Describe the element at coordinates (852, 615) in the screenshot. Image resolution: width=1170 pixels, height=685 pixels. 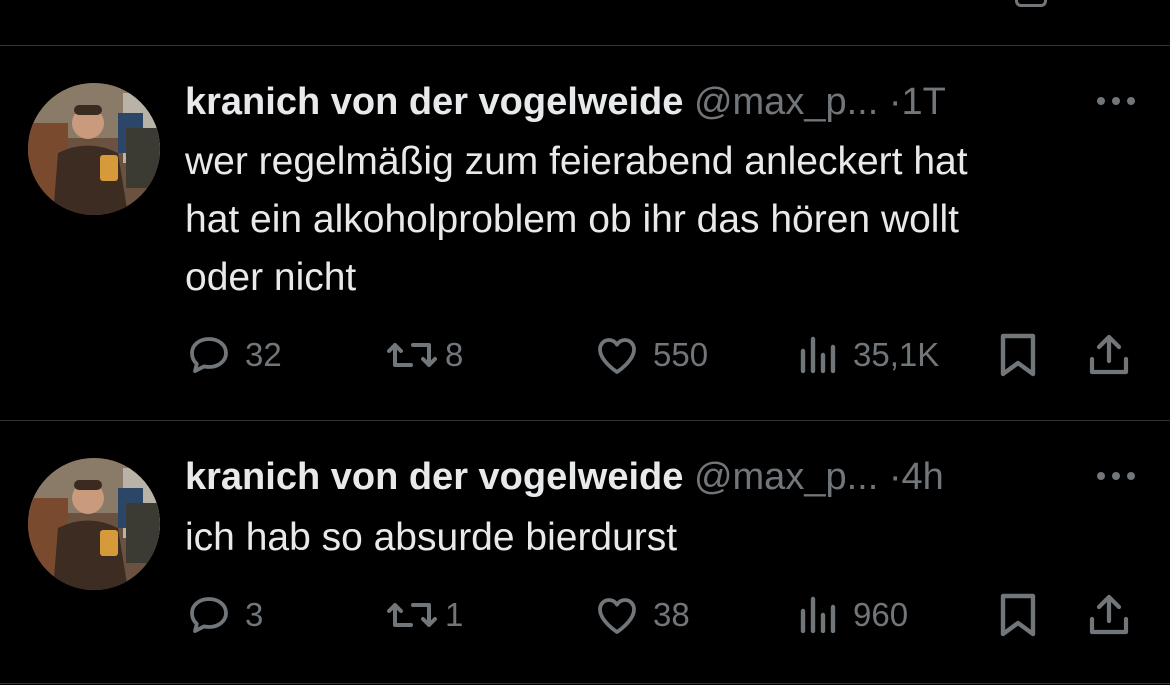
I see `views-button: 960` at that location.